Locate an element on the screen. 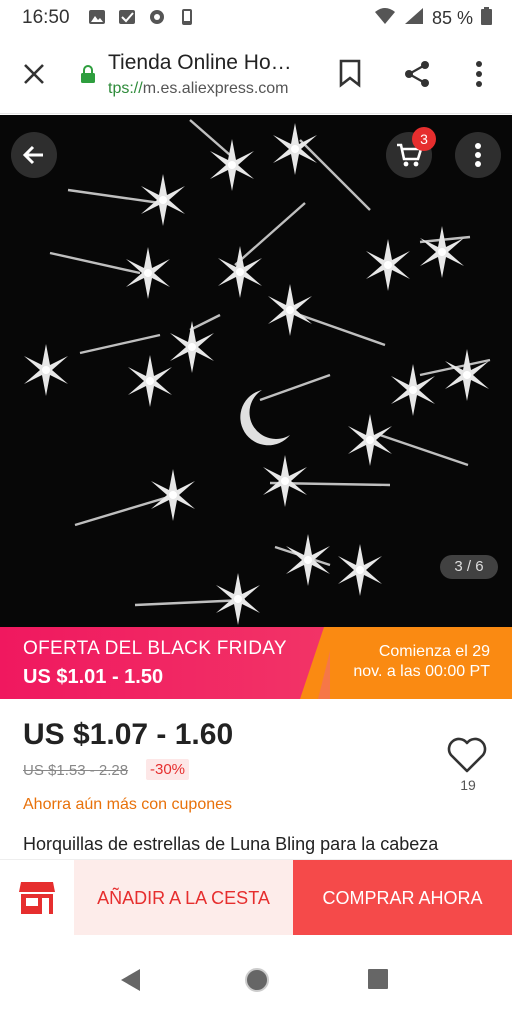 This screenshot has height=1024, width=512. system-nav-bar is located at coordinates (256, 979).